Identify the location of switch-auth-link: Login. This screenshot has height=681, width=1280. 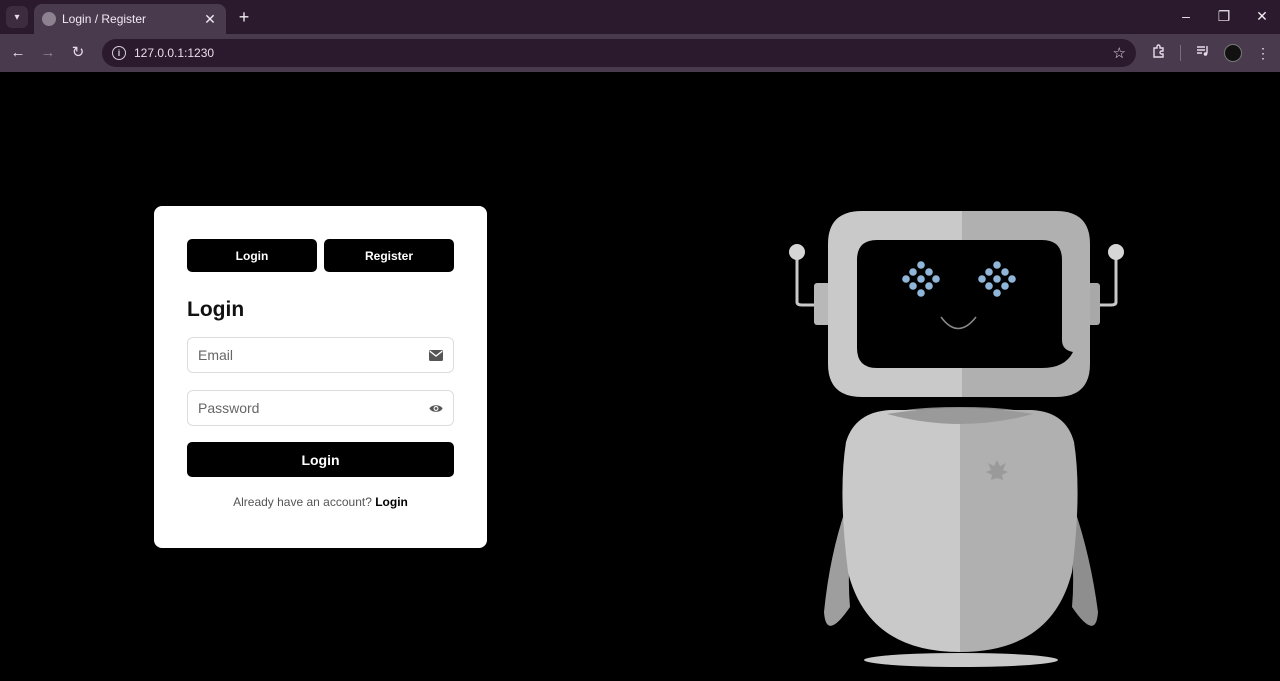
(391, 502).